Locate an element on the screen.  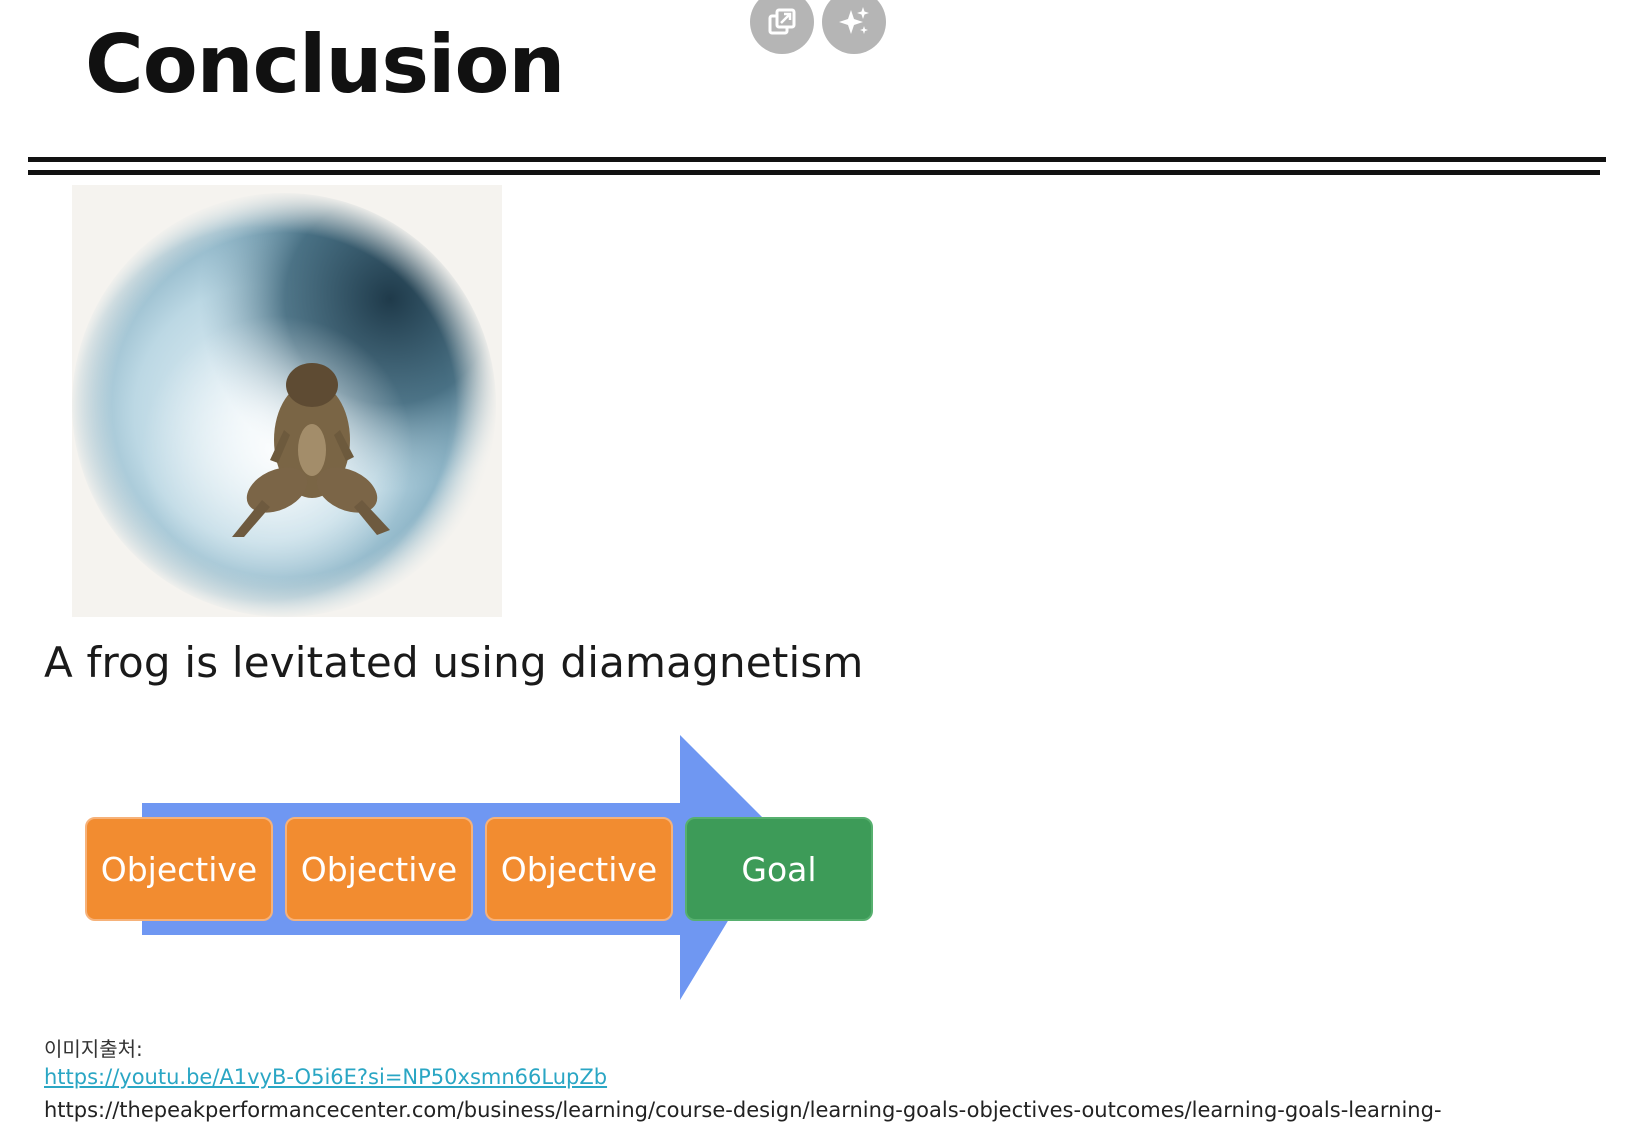
slide-title: Conclusion is located at coordinates (325, 64).